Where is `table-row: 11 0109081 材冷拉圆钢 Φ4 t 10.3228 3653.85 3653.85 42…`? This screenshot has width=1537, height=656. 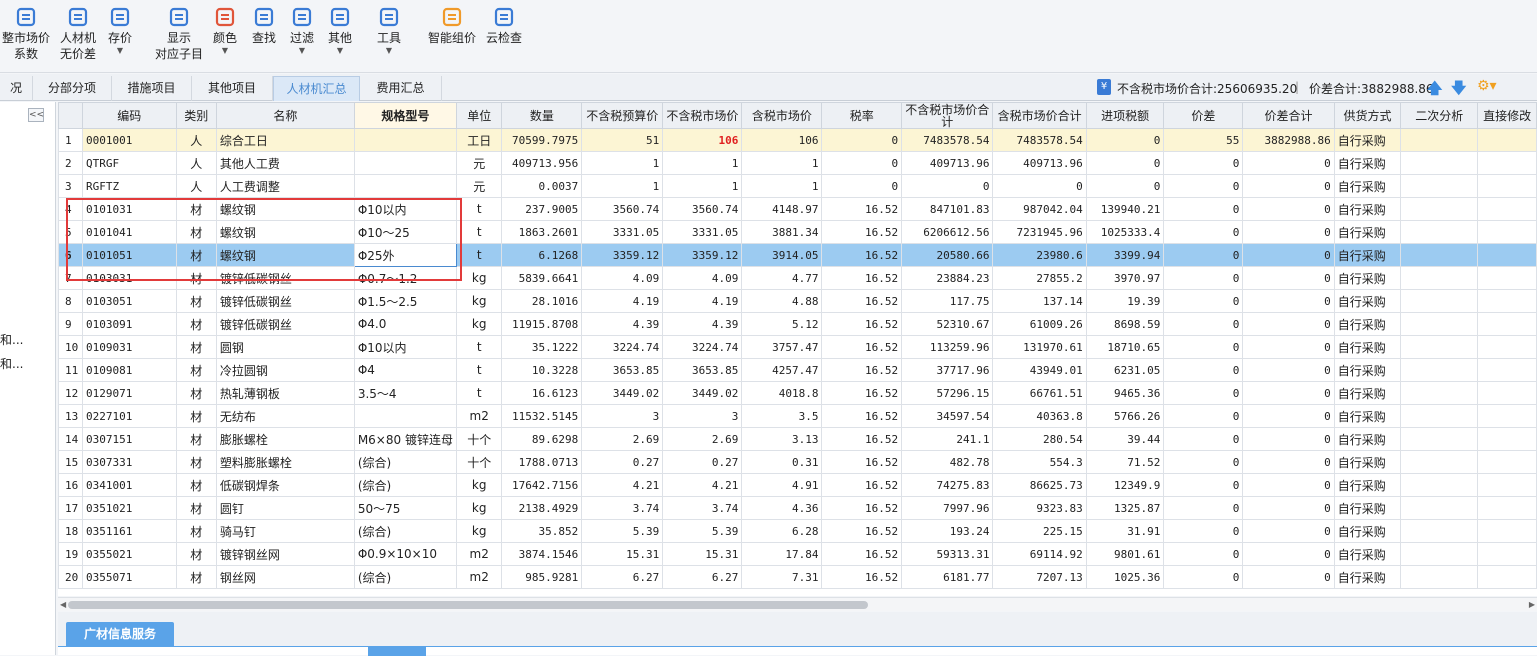
table-row: 11 0109081 材冷拉圆钢 Φ4 t 10.3228 3653.85 3653.85 42… is located at coordinates (797, 370).